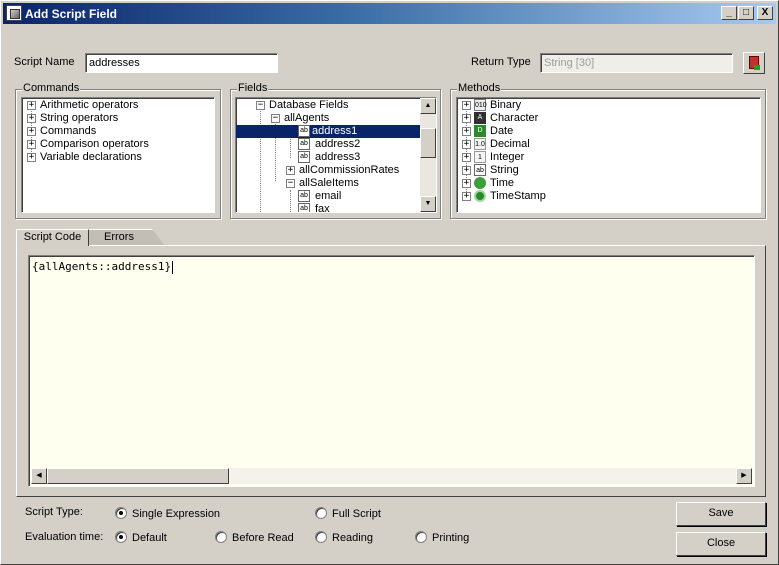  What do you see at coordinates (428, 106) in the screenshot?
I see `scroll-up-icon: ▲` at bounding box center [428, 106].